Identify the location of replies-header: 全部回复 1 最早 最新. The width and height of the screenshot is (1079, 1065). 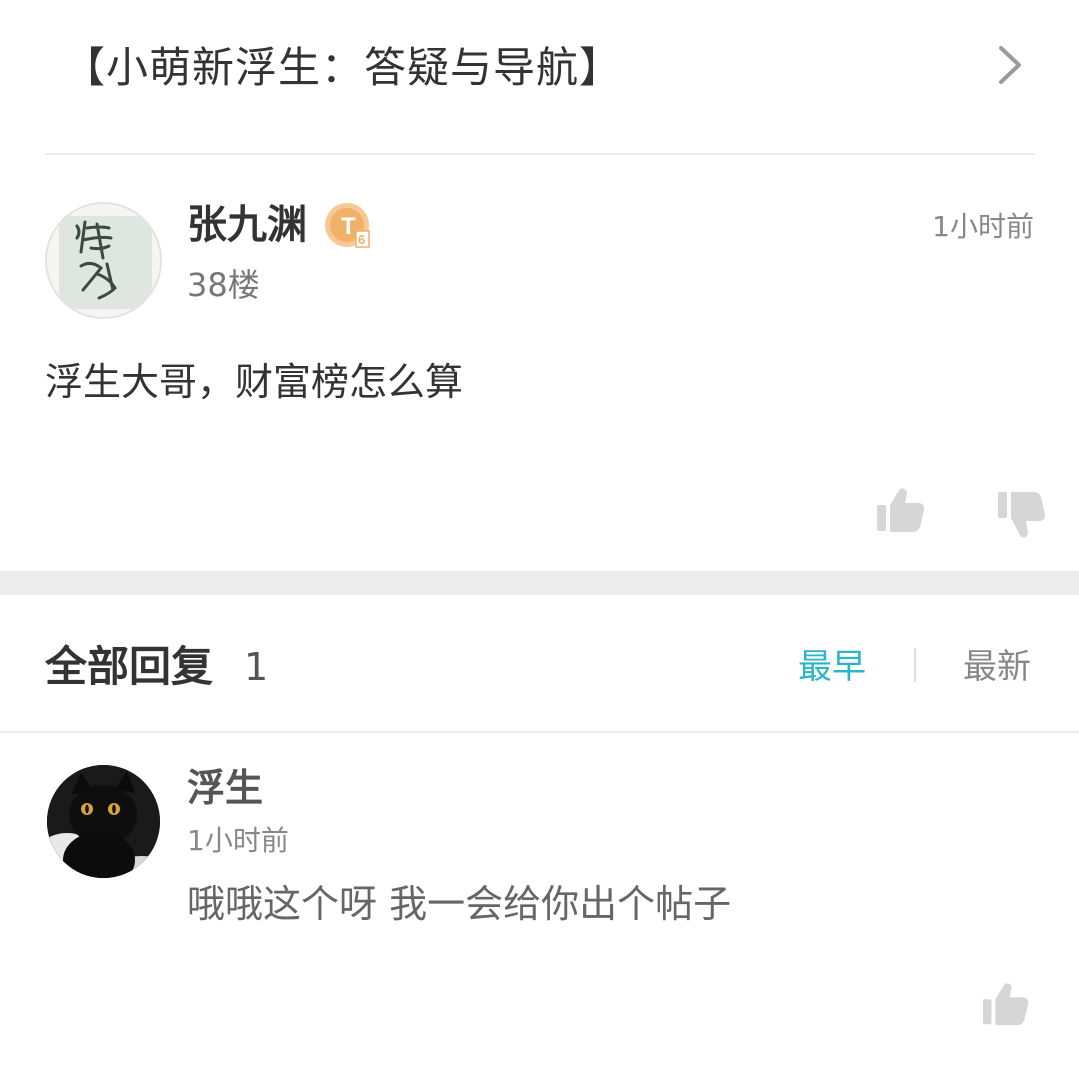
(539, 664).